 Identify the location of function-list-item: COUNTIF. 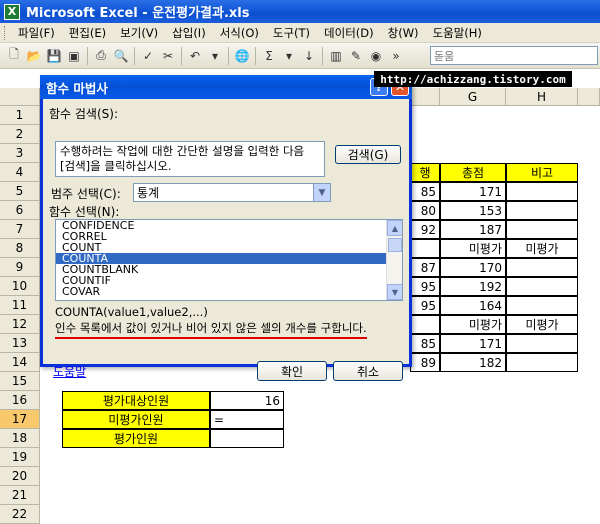
(229, 280).